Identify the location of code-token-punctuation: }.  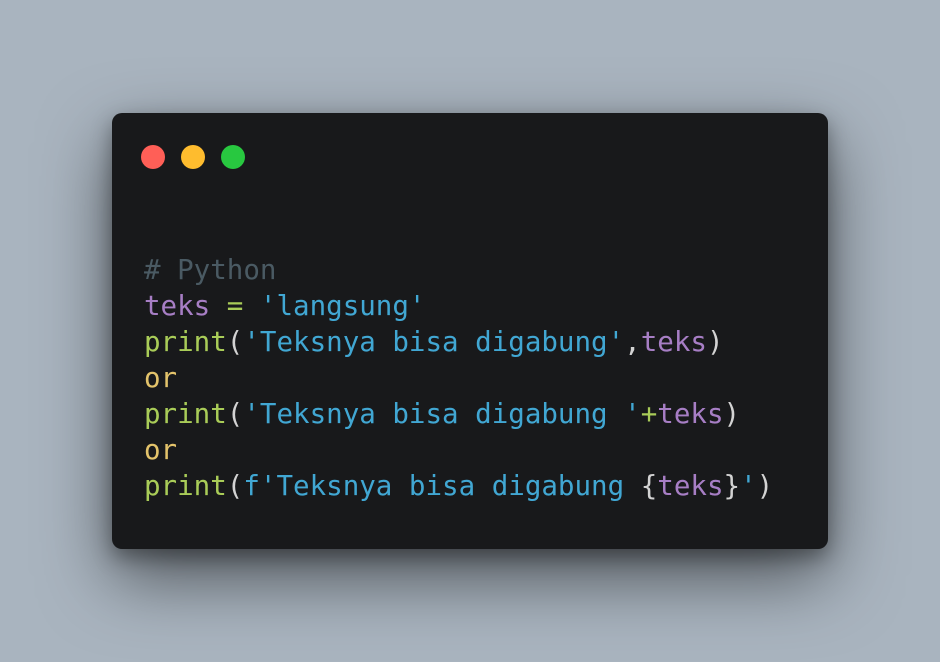
(732, 486).